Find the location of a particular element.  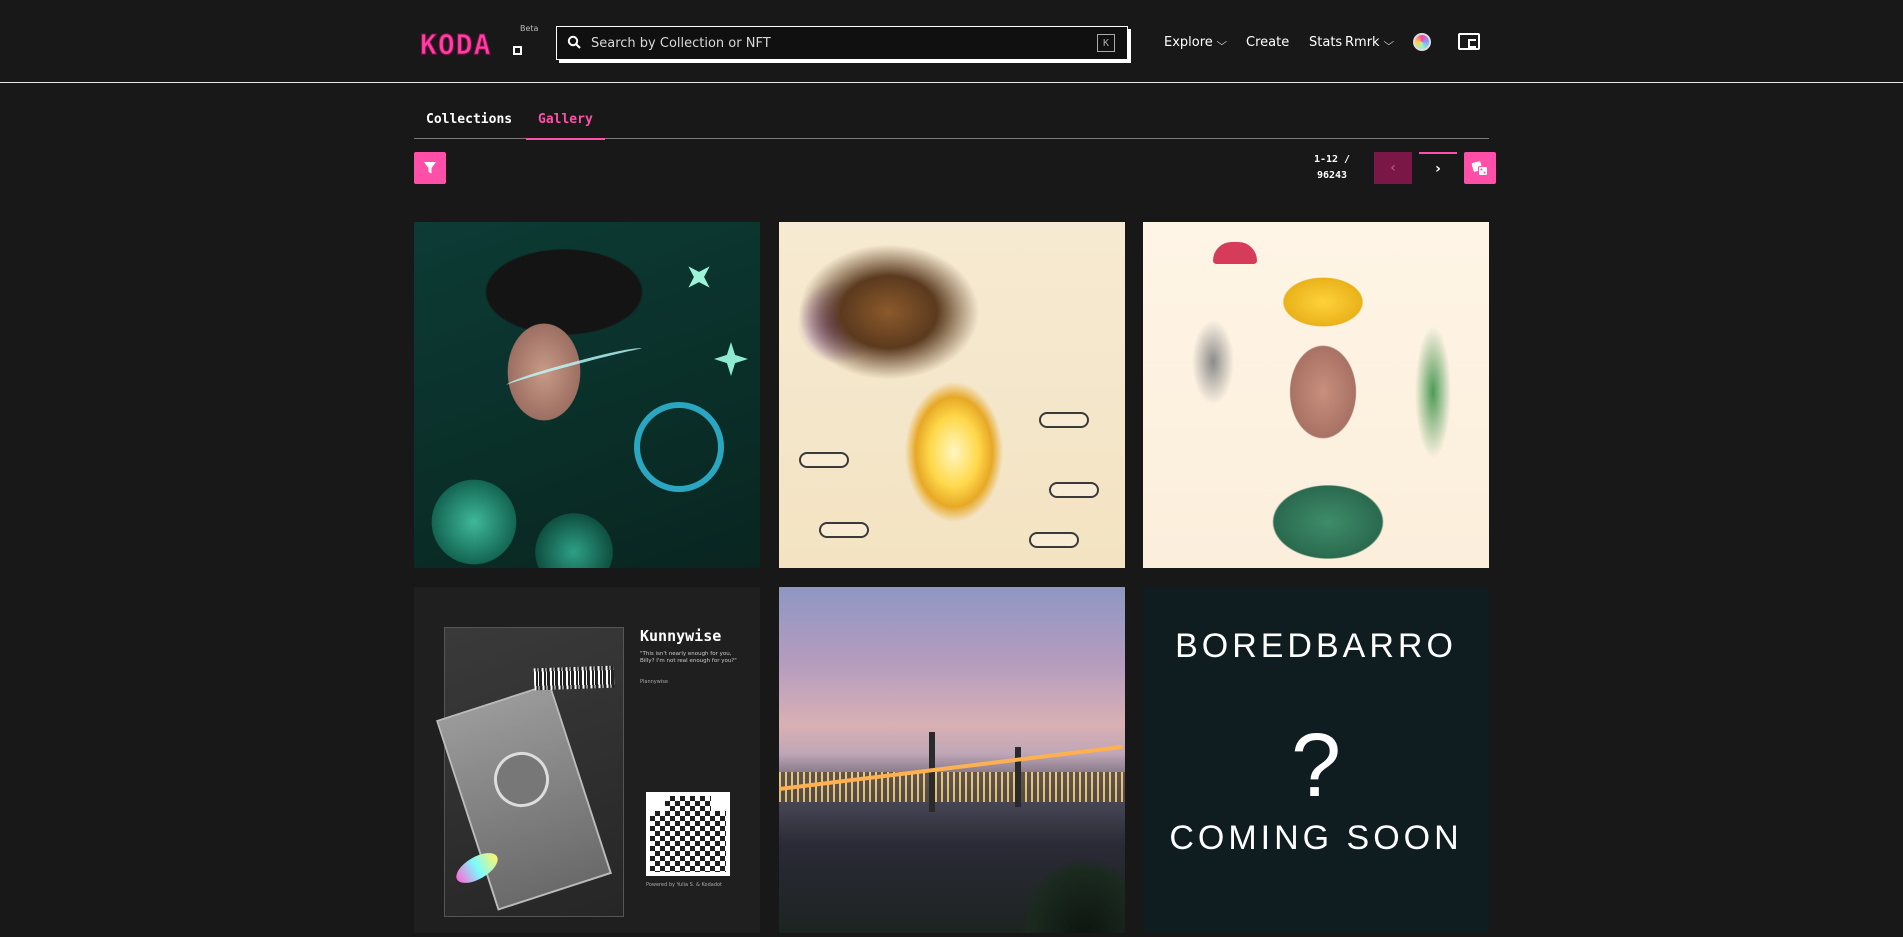

foreground-plants is located at coordinates (1072, 895).